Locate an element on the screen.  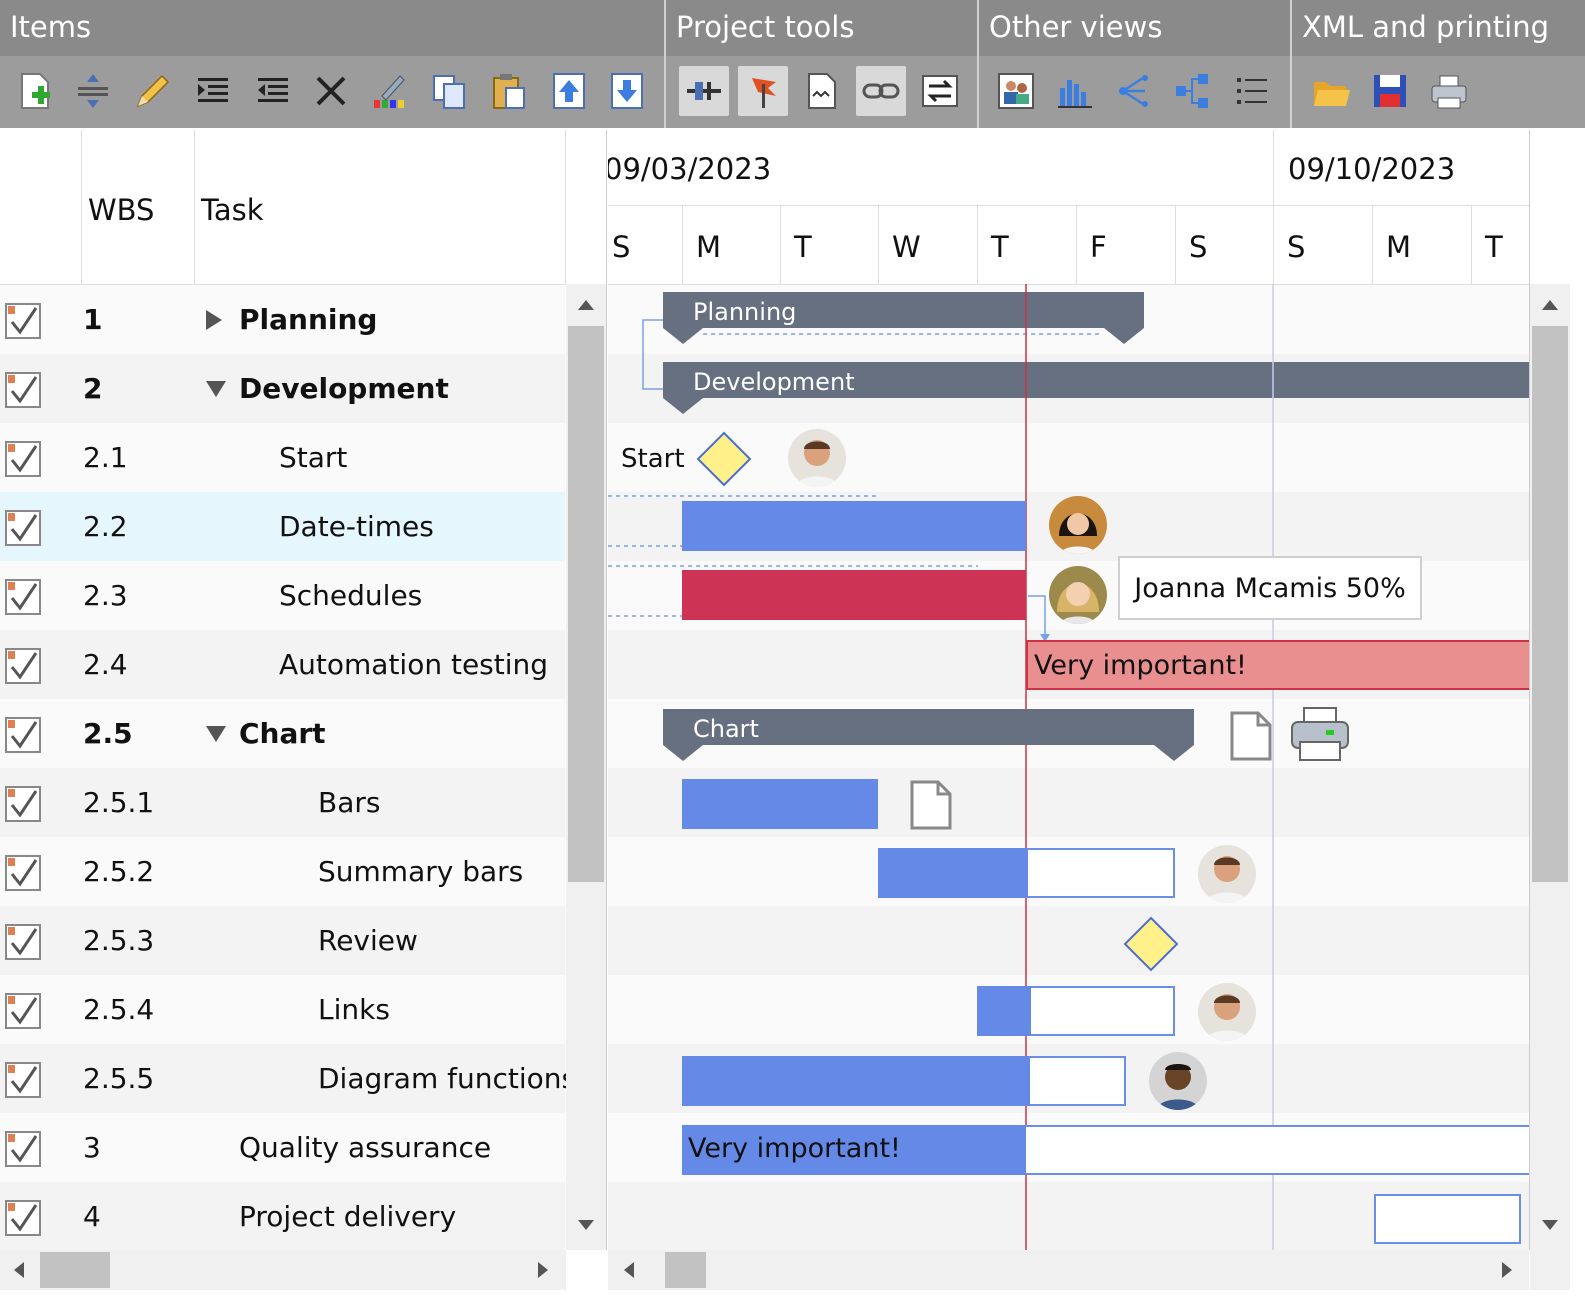
task-name-cell: Project delivery is located at coordinates (347, 1216).